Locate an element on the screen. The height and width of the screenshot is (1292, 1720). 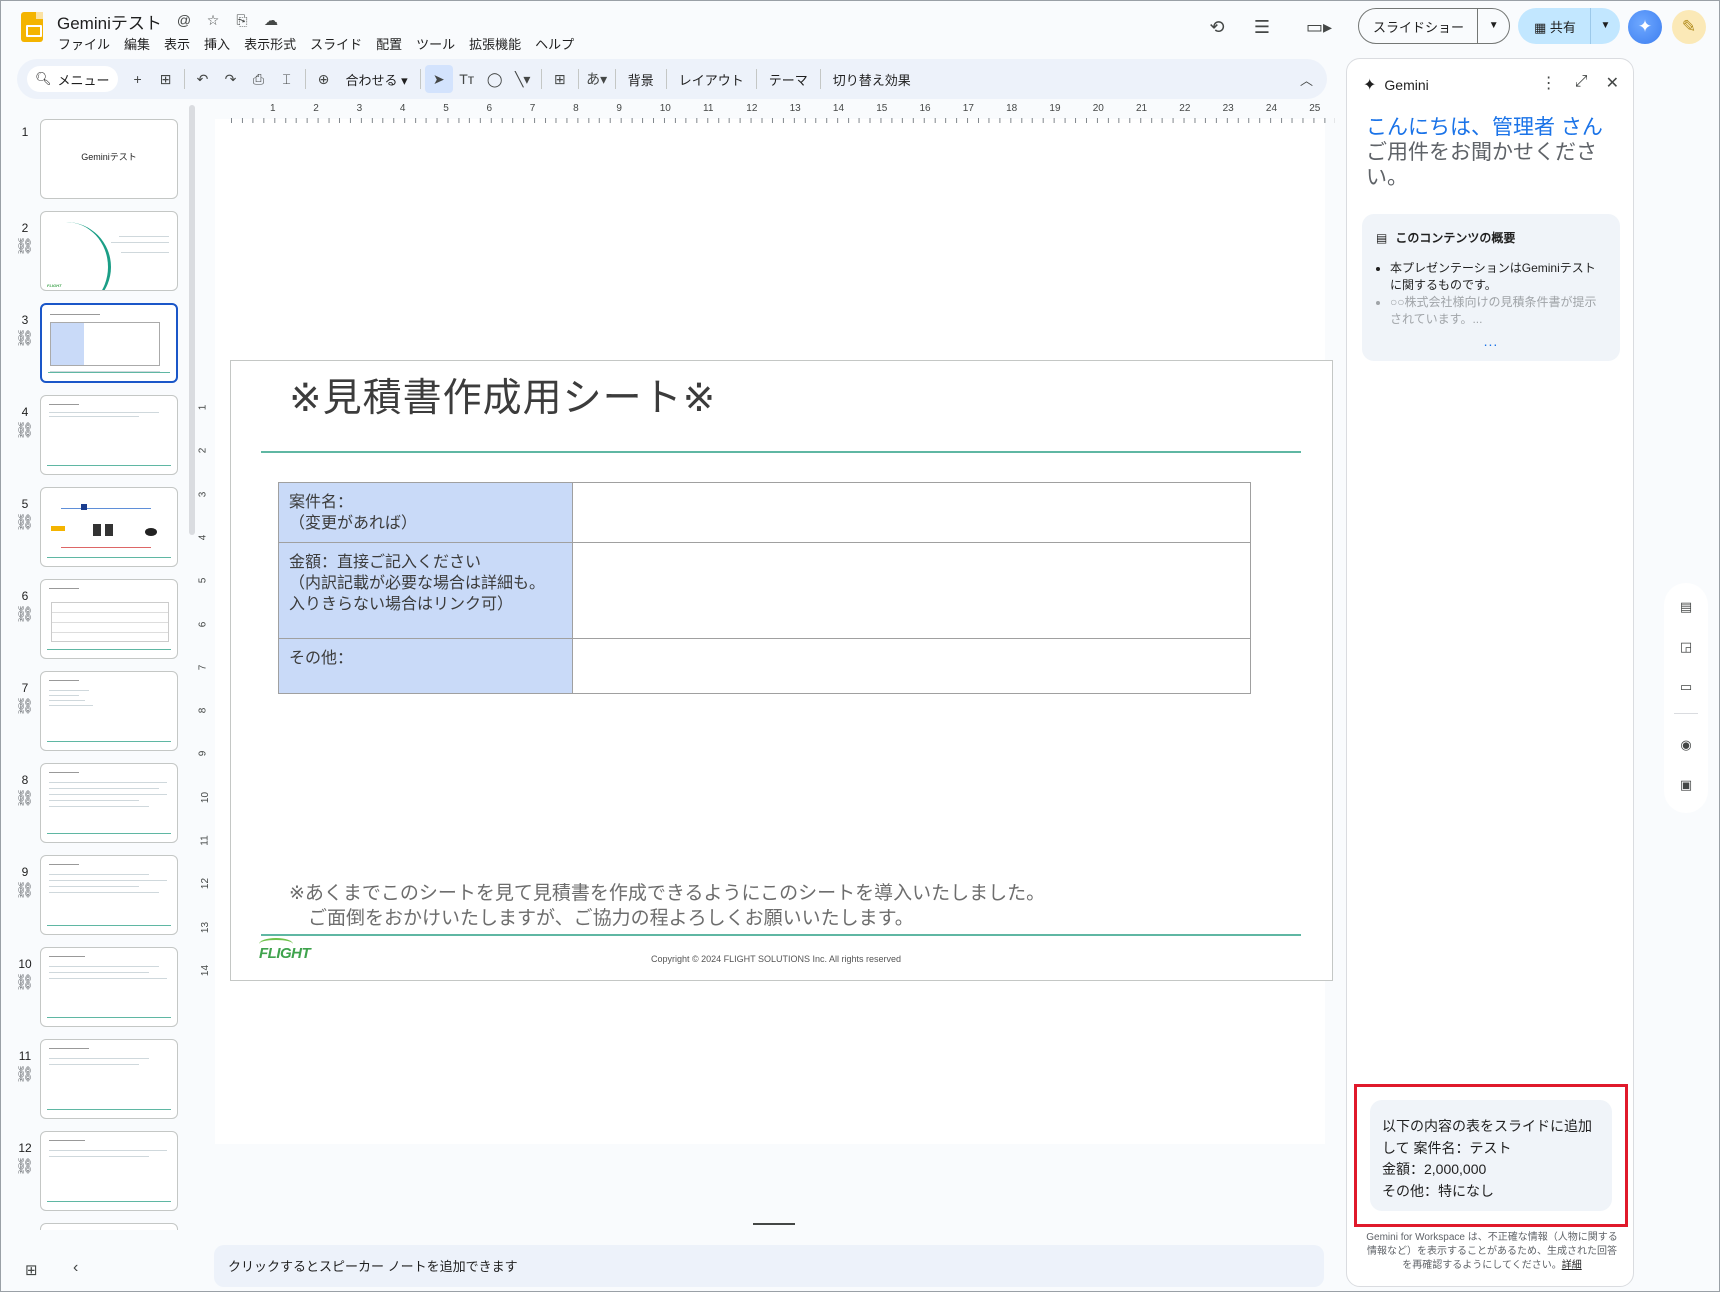
transition-button: 切り替え効果 is located at coordinates (872, 79).